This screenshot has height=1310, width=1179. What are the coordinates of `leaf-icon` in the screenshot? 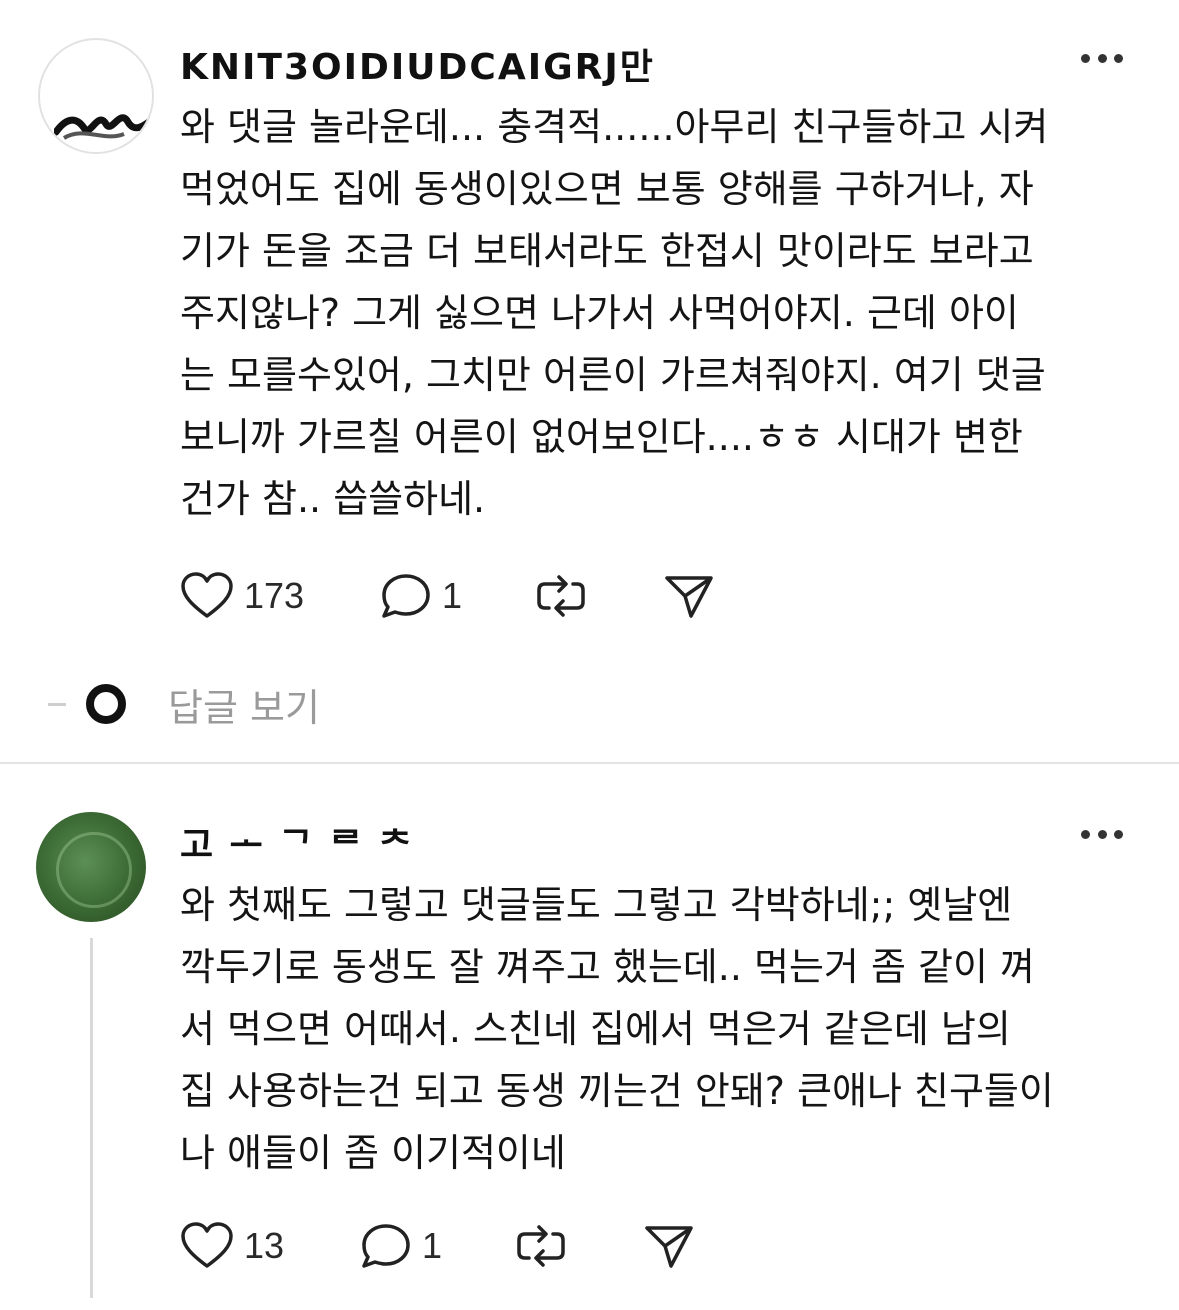 It's located at (94, 870).